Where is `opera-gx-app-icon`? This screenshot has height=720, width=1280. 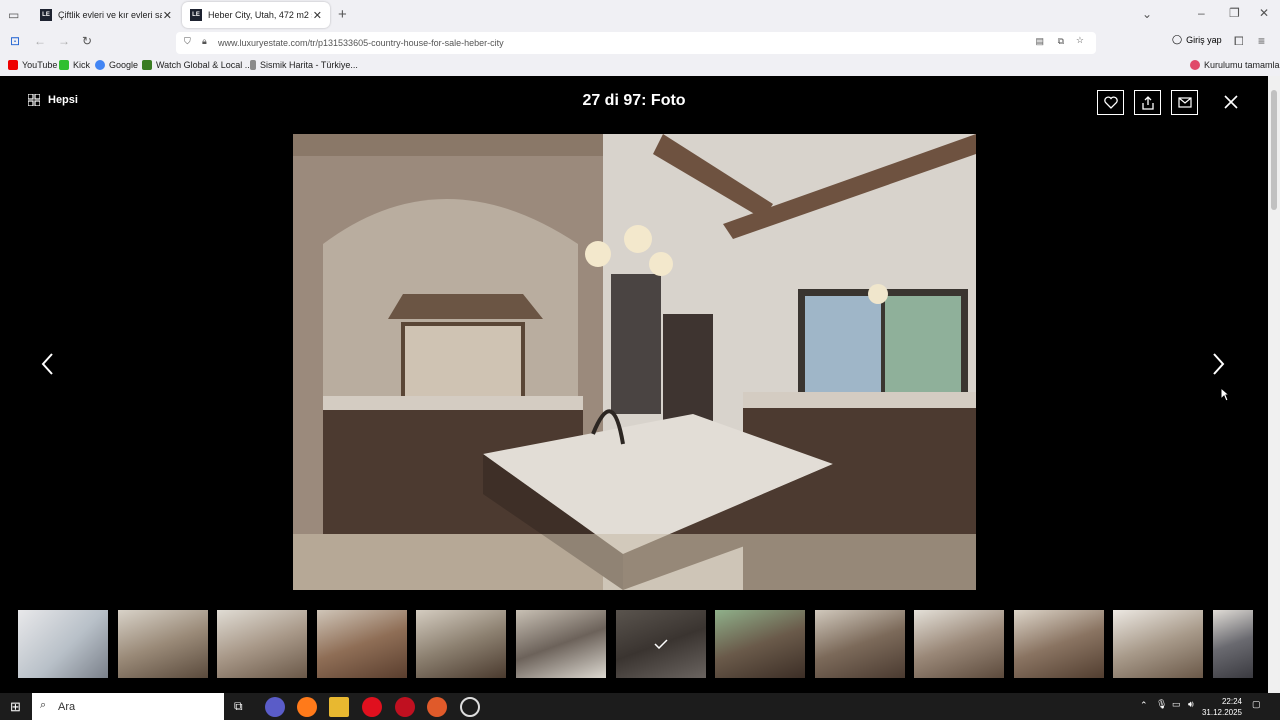 opera-gx-app-icon is located at coordinates (405, 707).